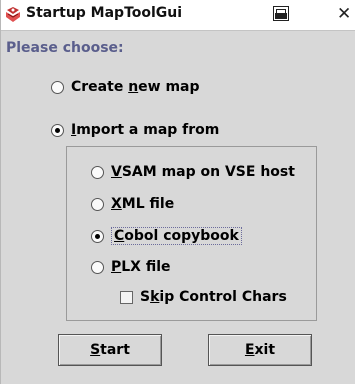  Describe the element at coordinates (13, 14) in the screenshot. I see `app-icon` at that location.